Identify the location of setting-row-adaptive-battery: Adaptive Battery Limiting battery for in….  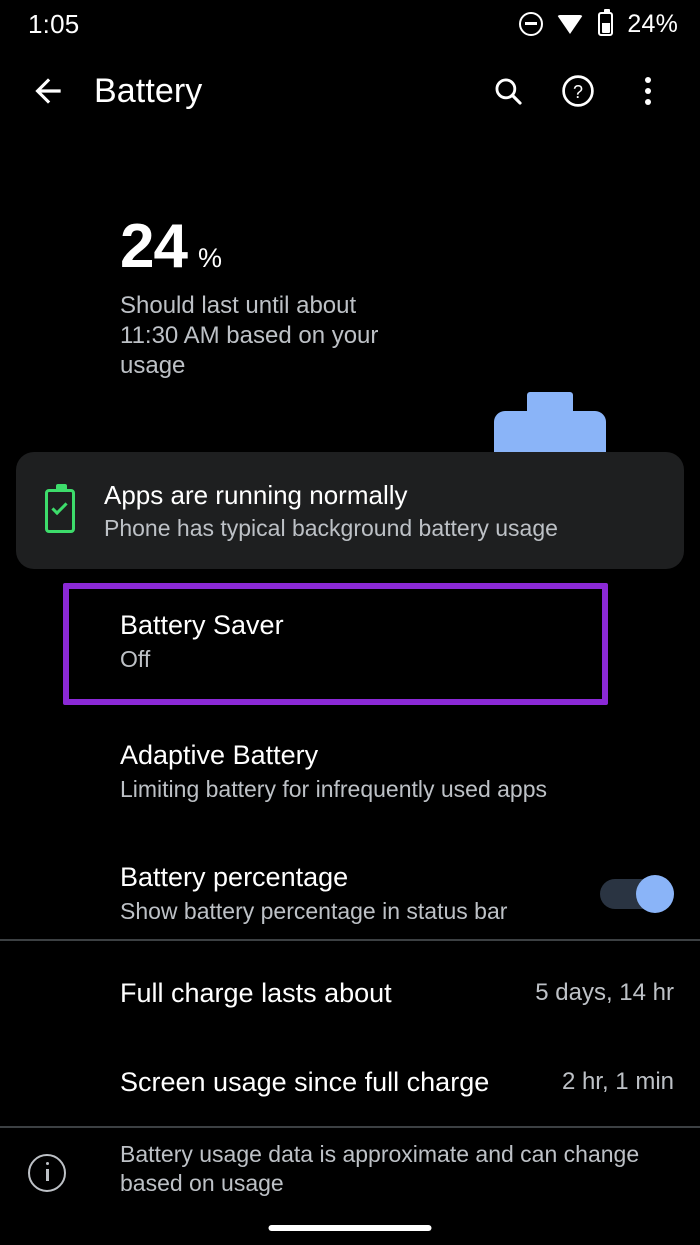
(350, 771).